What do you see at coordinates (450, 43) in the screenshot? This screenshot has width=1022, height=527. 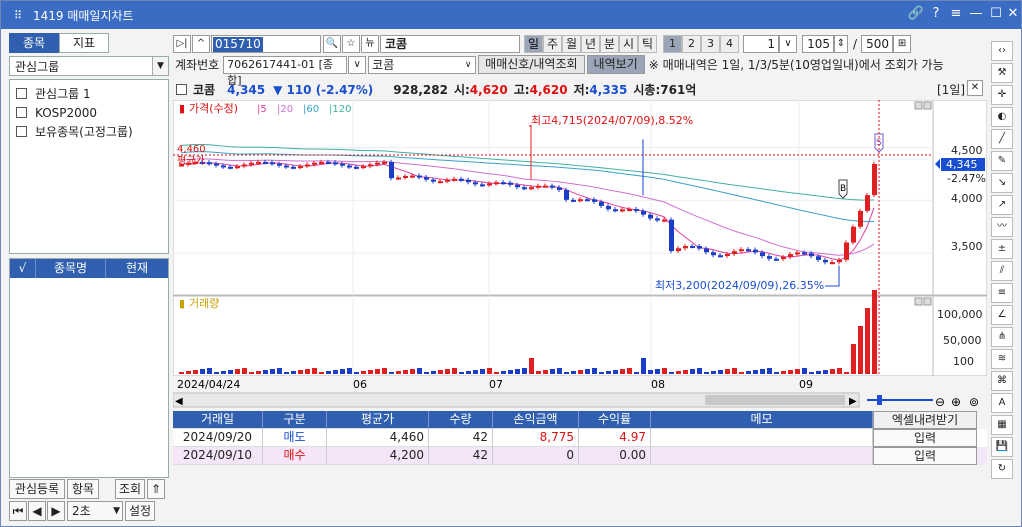 I see `stock-name-field: 코콤` at bounding box center [450, 43].